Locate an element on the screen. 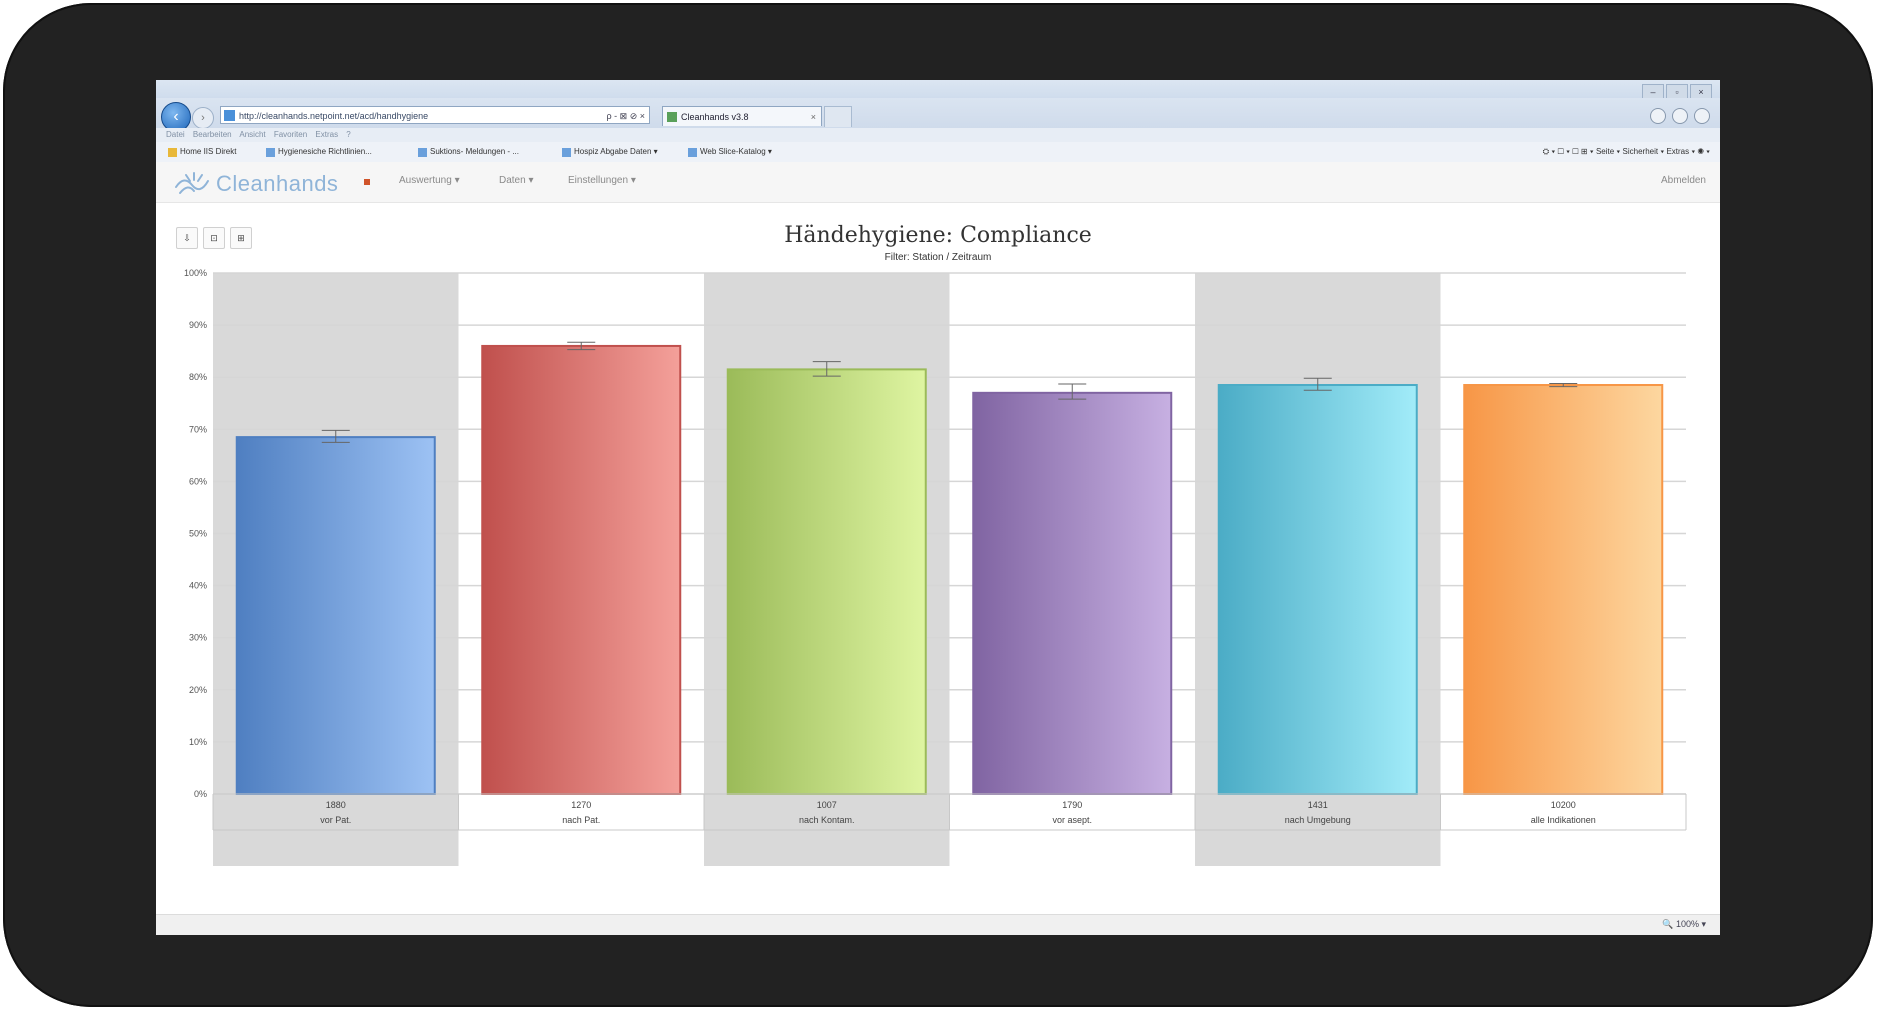 The image size is (1879, 1010). y-tick-label: 40% is located at coordinates (198, 586).